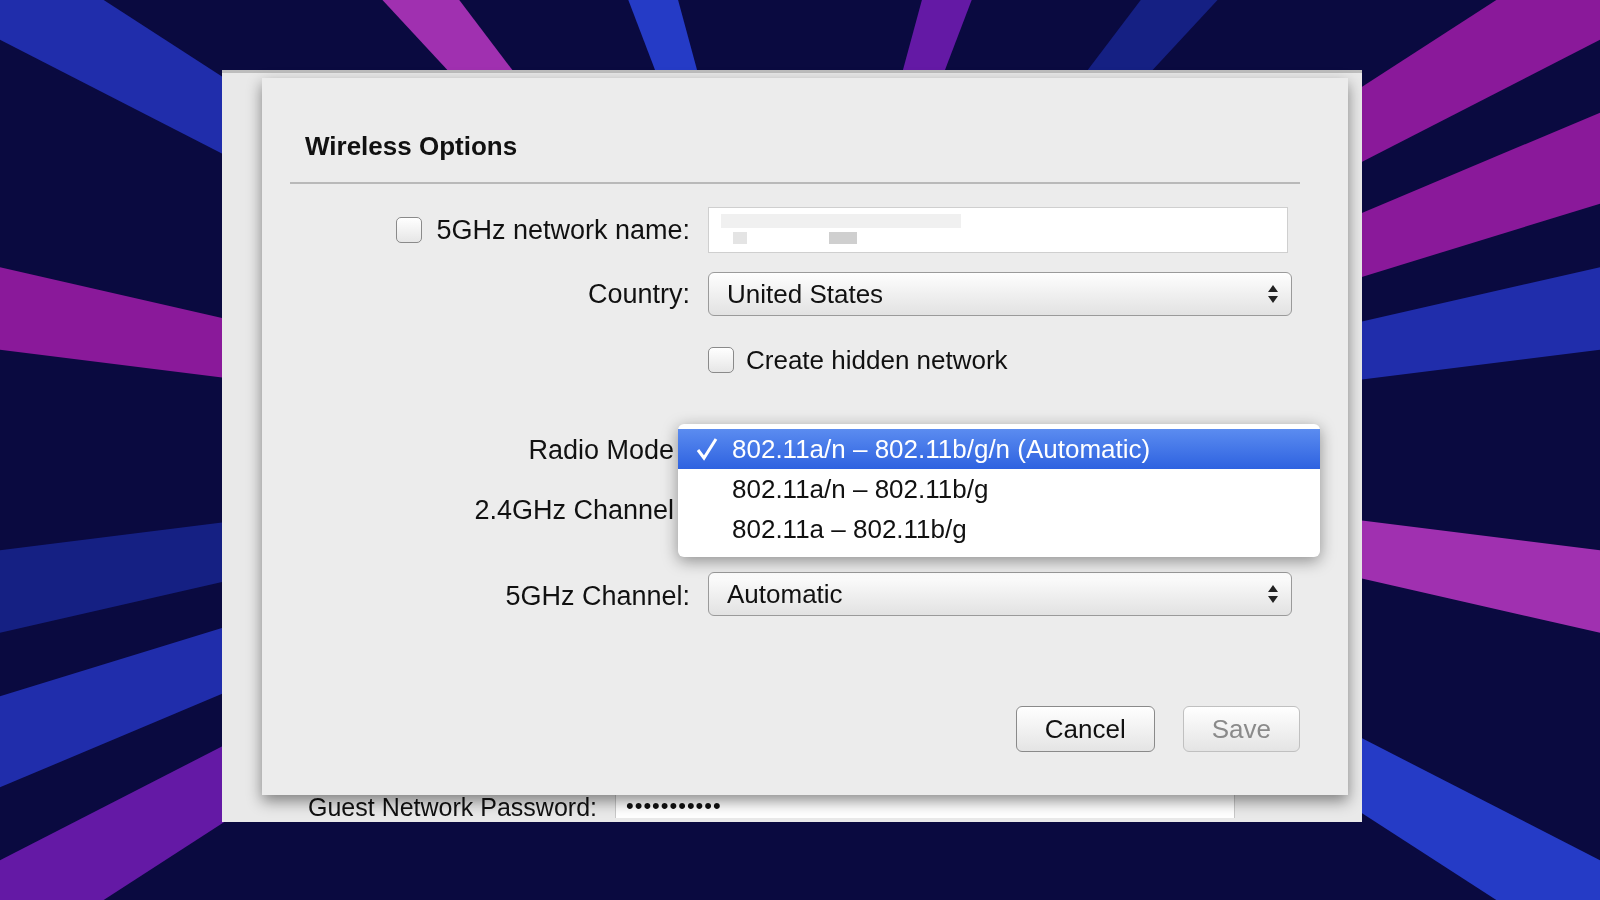  What do you see at coordinates (998, 230) in the screenshot?
I see `input-field` at bounding box center [998, 230].